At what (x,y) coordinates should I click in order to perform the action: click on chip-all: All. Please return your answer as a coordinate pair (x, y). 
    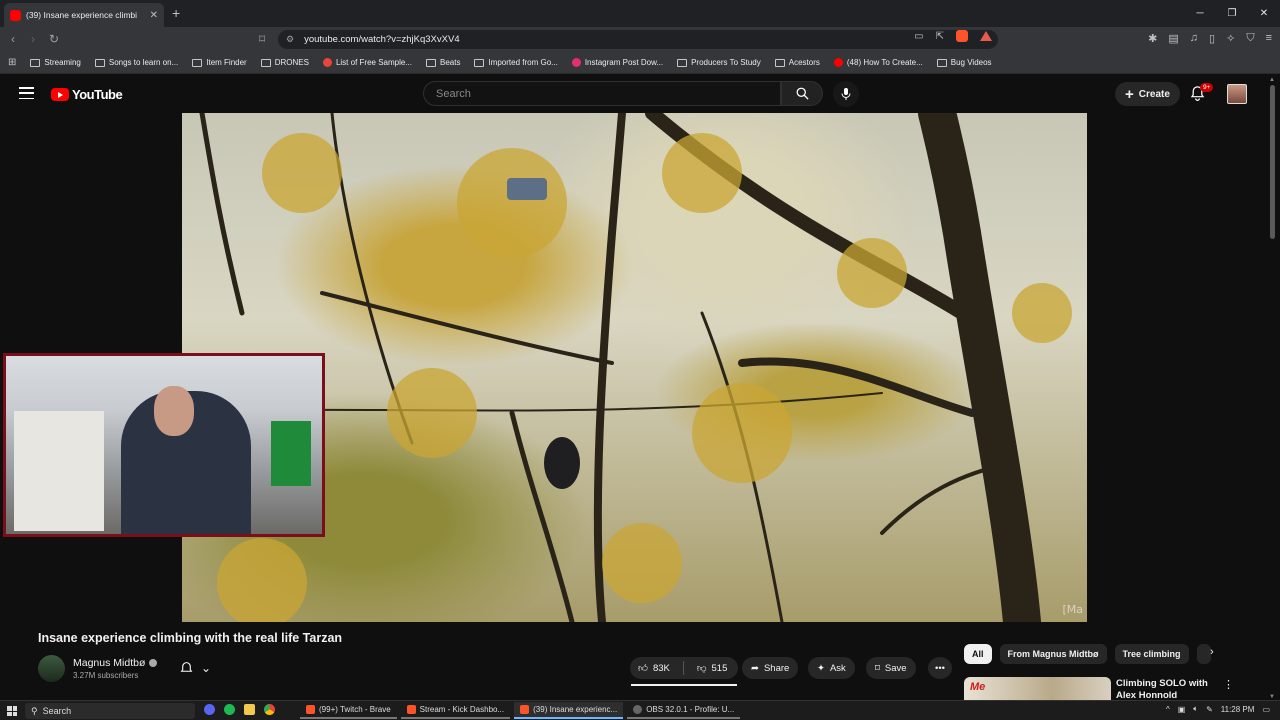
    Looking at the image, I should click on (978, 654).